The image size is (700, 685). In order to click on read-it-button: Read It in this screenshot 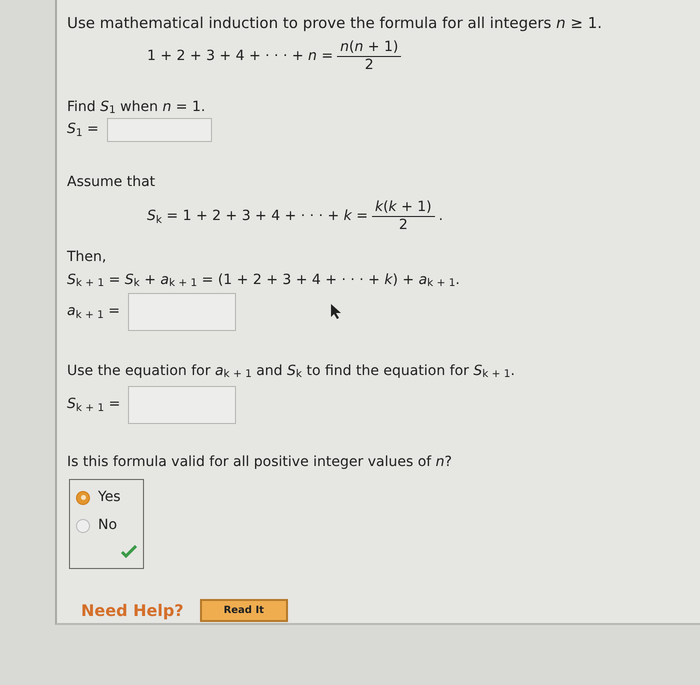, I will do `click(244, 610)`.